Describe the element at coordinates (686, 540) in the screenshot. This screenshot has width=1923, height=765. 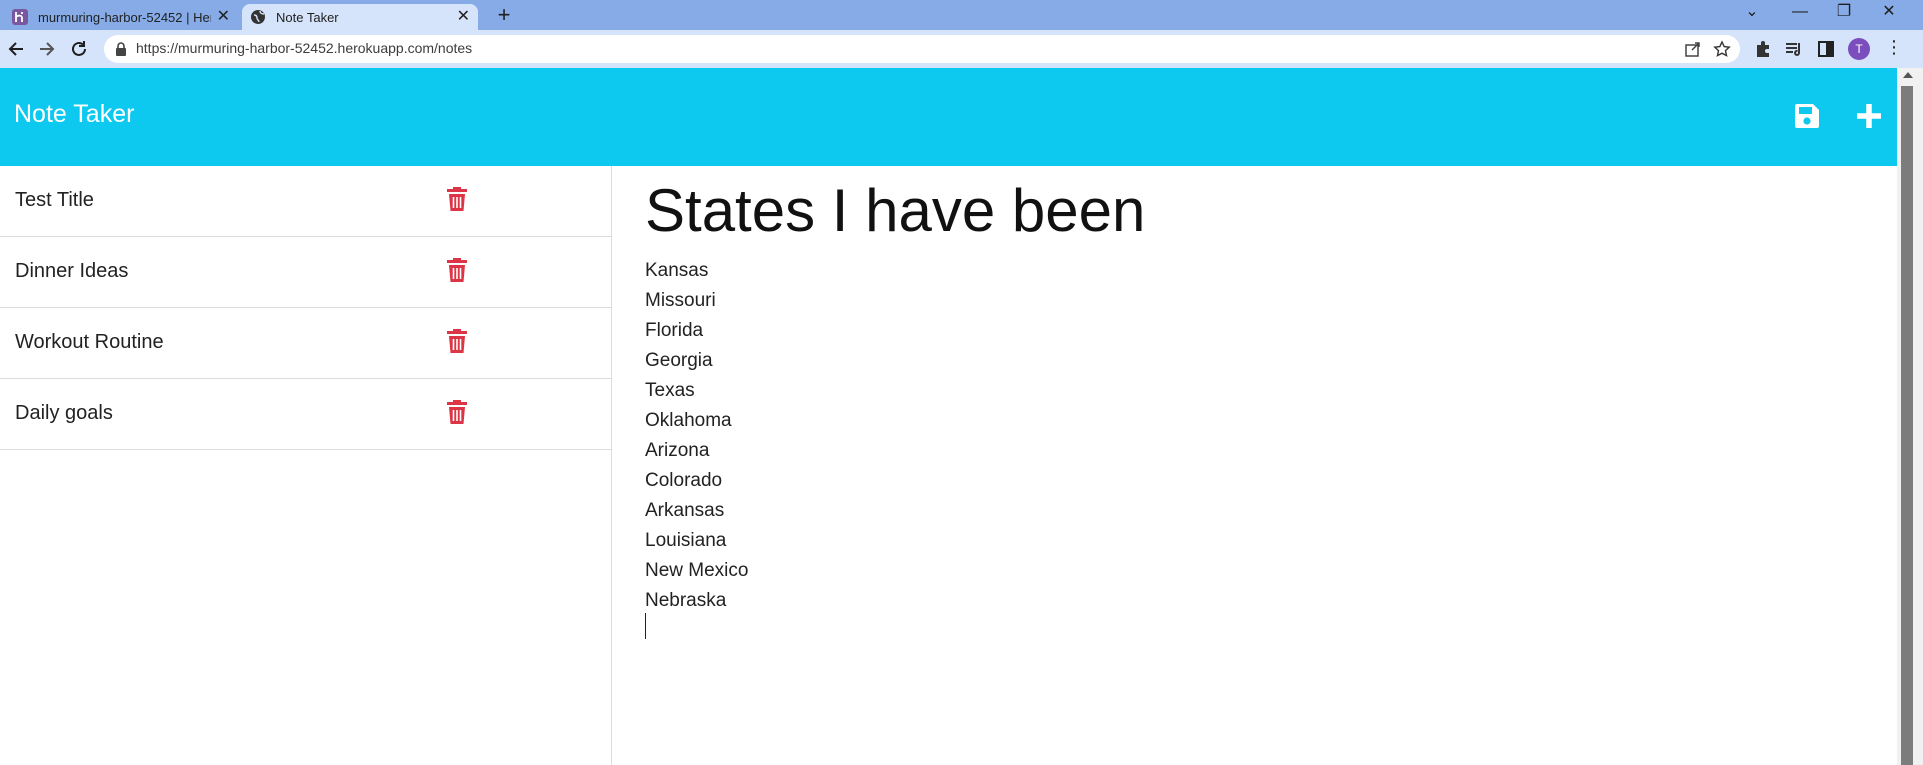
I see `note-line: Louisiana` at that location.